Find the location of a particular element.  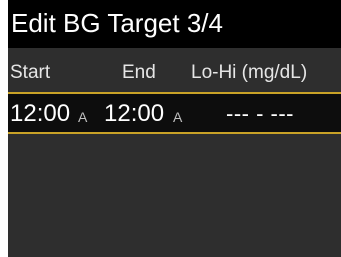

end-ampm-indicator: A is located at coordinates (178, 117).